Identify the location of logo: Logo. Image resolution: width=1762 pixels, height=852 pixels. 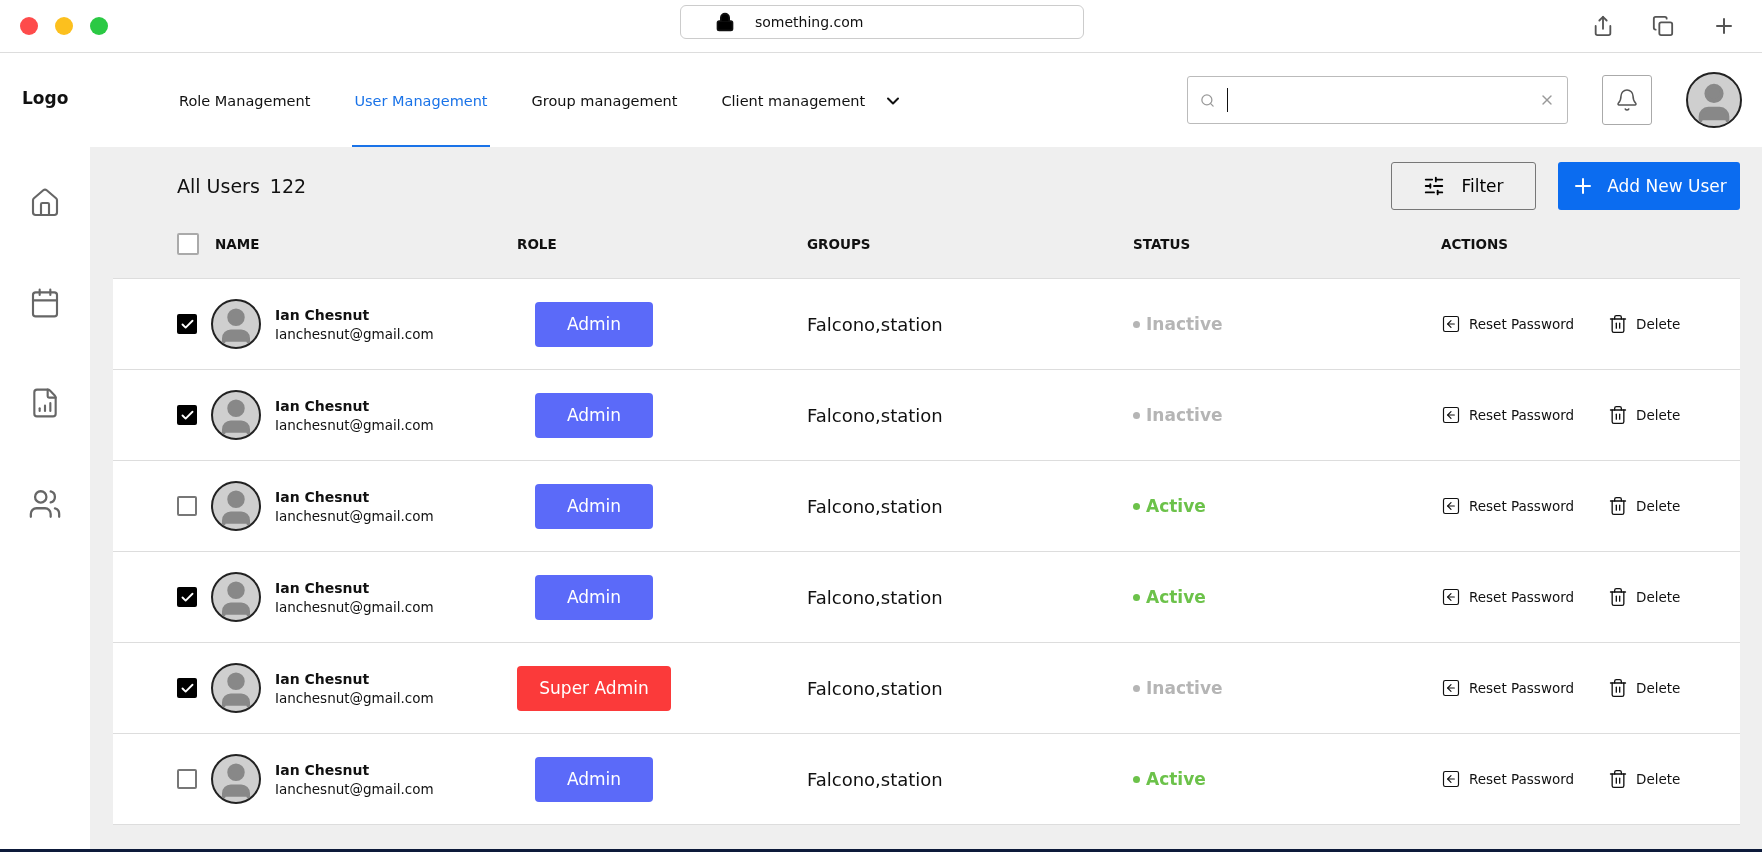
(45, 98).